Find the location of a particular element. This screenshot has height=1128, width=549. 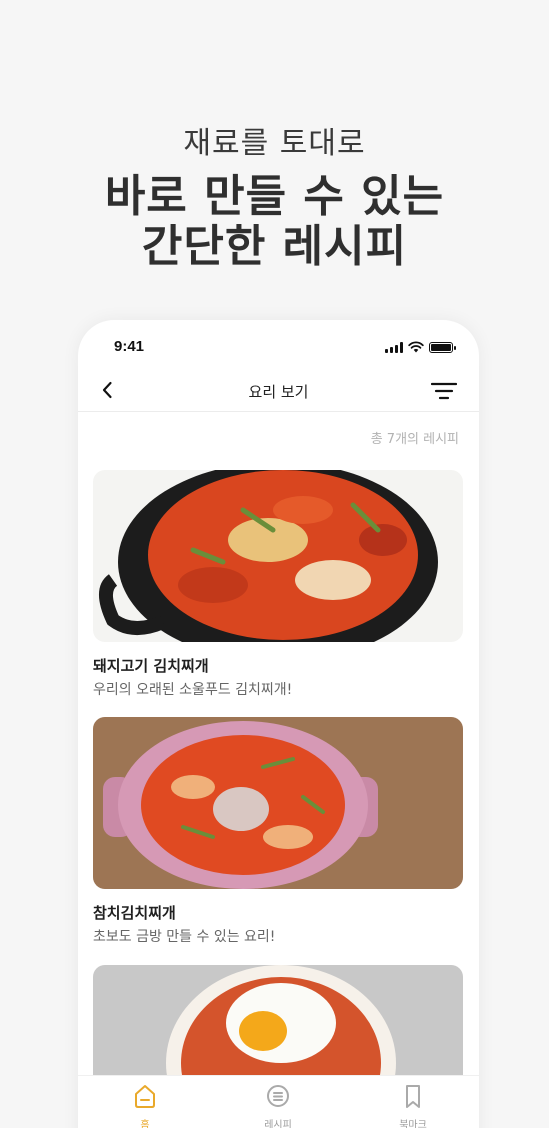

tab-label: 레시피 is located at coordinates (278, 1124).